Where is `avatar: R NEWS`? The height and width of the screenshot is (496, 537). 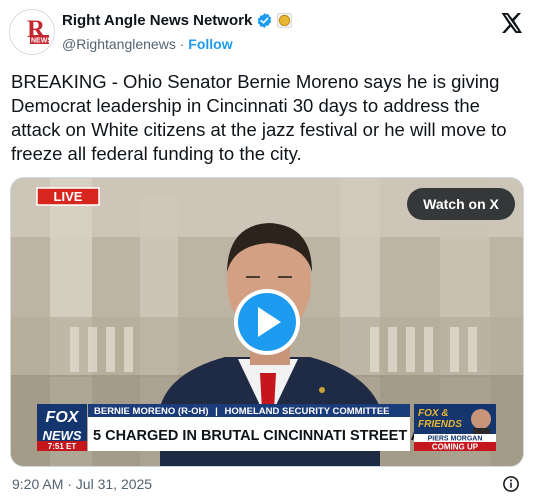 avatar: R NEWS is located at coordinates (32, 32).